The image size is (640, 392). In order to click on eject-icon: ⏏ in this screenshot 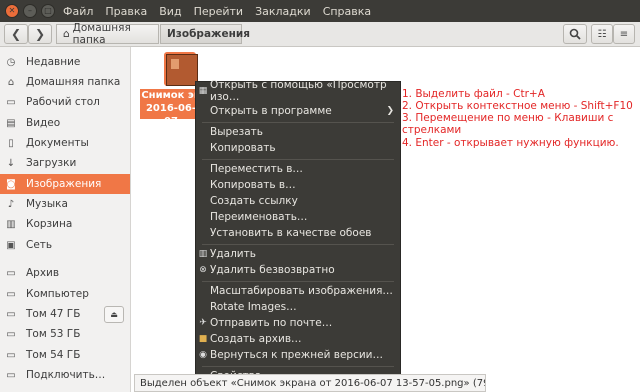, I will do `click(114, 314)`.